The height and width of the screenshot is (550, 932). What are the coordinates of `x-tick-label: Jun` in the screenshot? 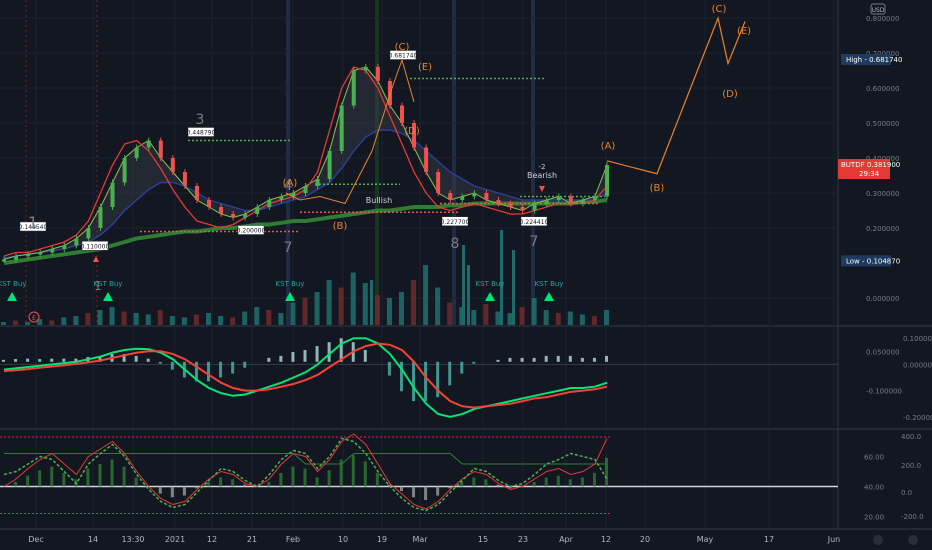 It's located at (834, 539).